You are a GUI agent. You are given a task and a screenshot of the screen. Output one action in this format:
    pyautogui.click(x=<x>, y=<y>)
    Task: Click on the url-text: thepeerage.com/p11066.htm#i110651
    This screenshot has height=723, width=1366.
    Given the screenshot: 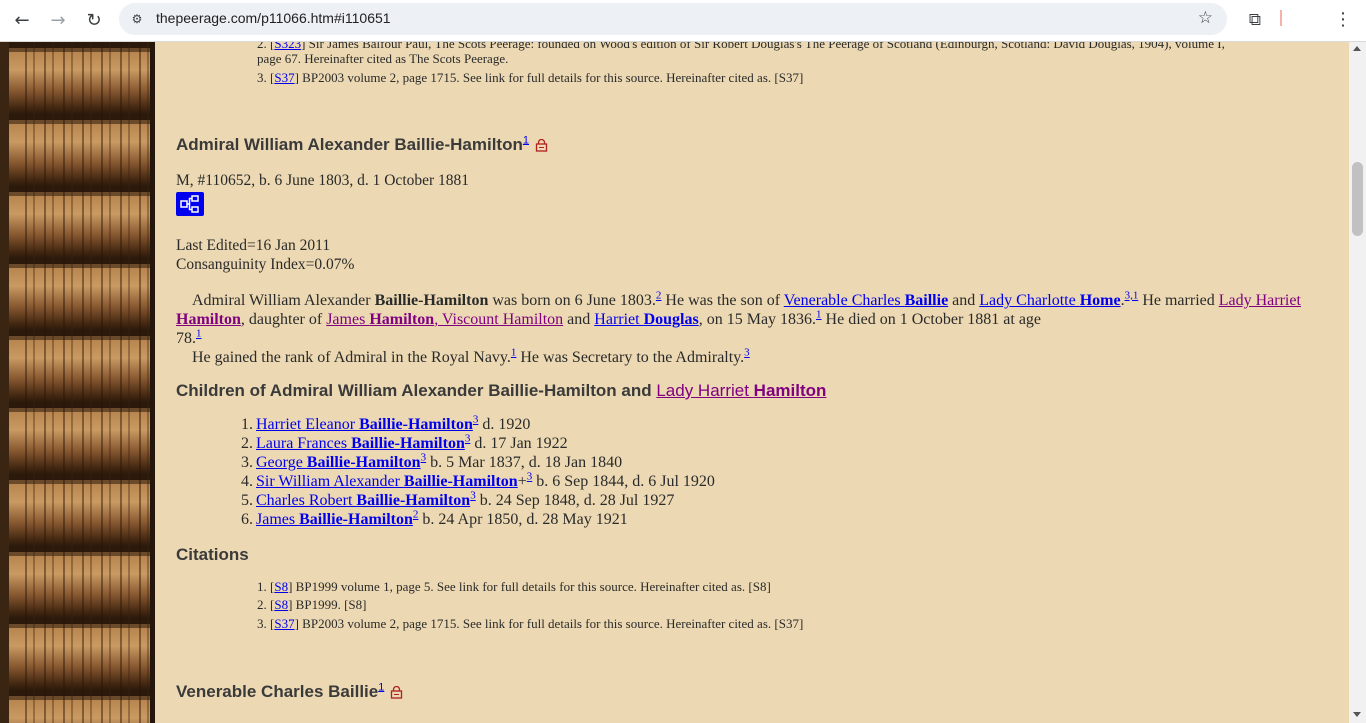 What is the action you would take?
    pyautogui.click(x=273, y=18)
    